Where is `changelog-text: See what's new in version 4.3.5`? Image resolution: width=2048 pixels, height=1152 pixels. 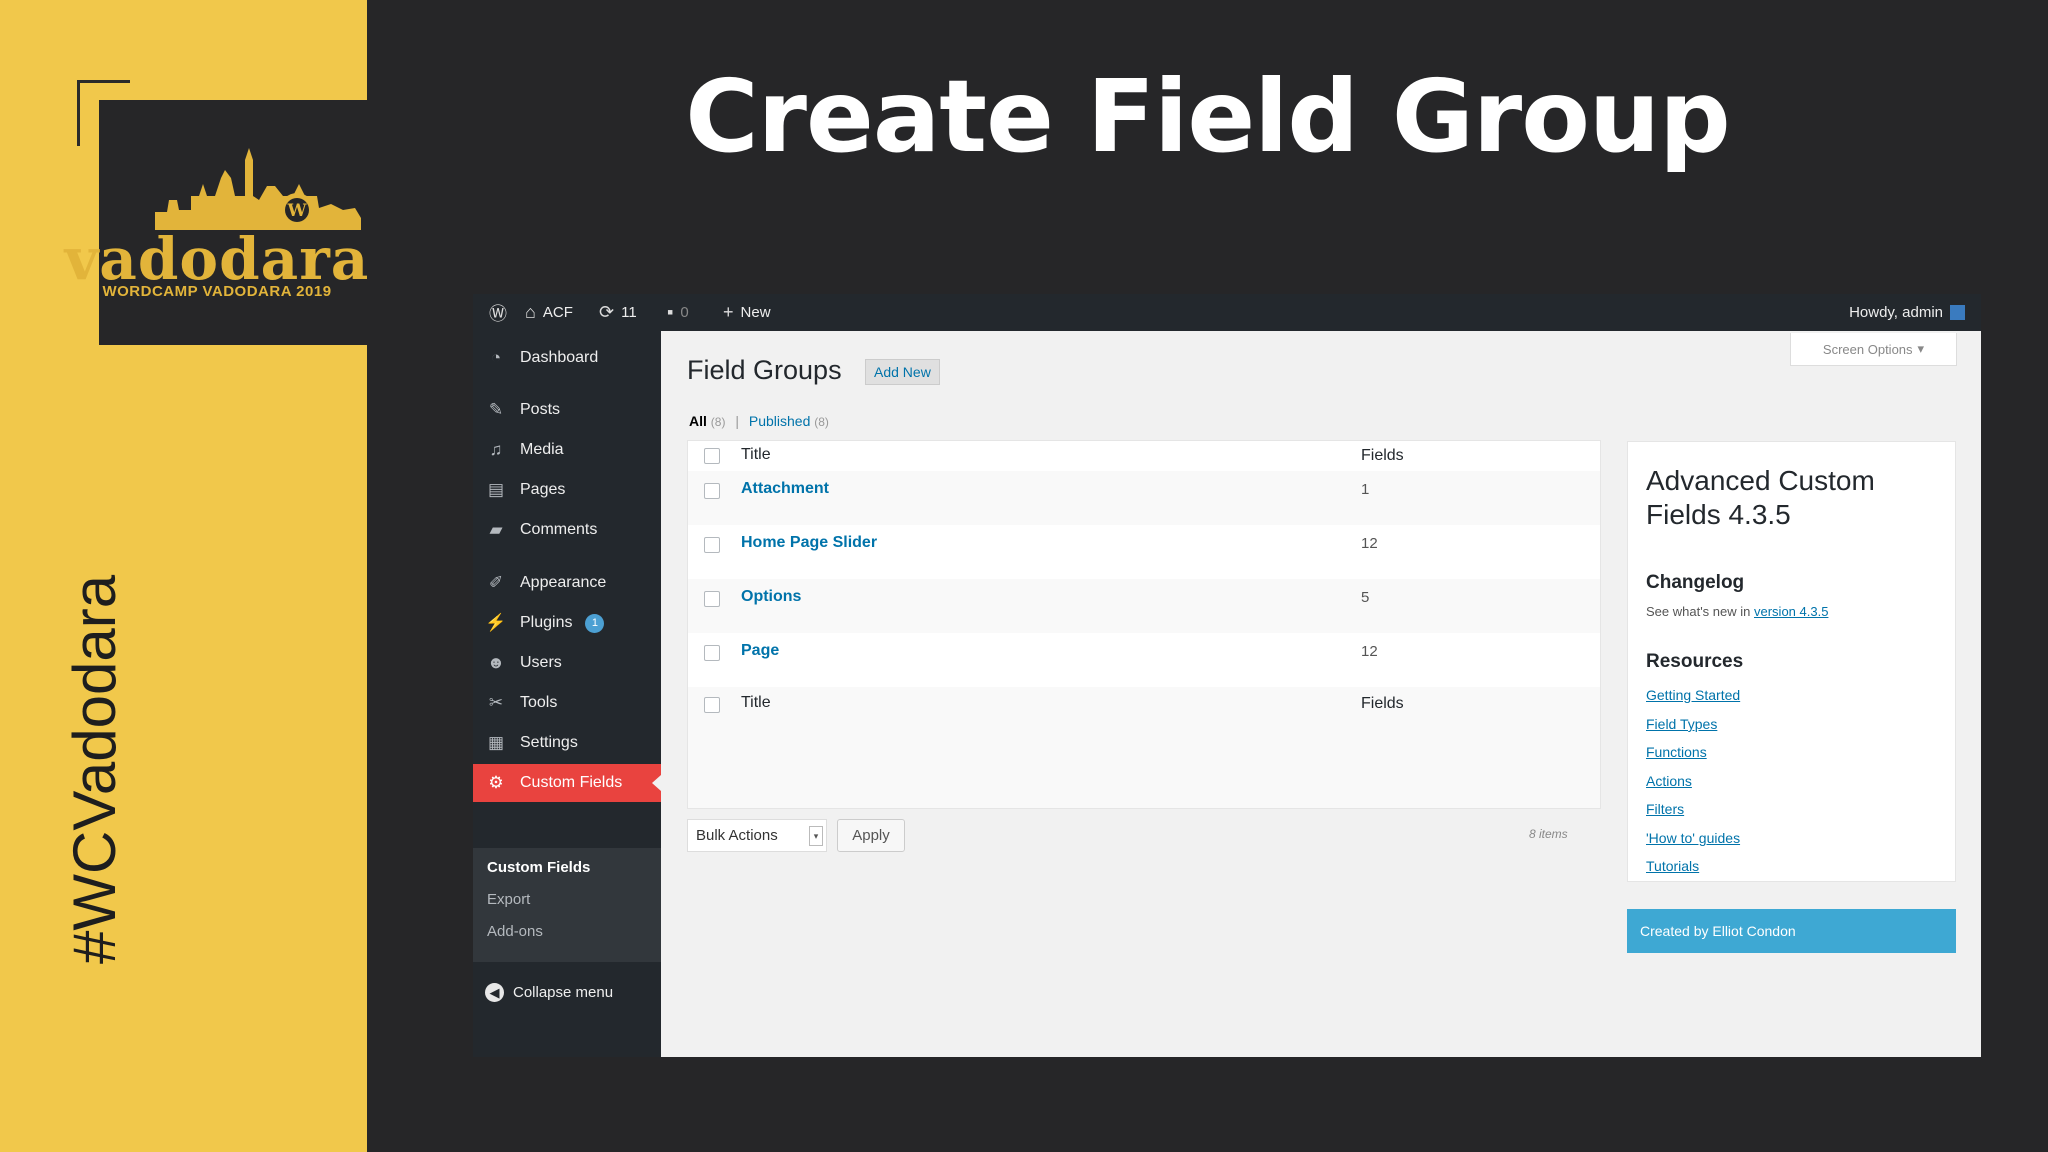
changelog-text: See what's new in version 4.3.5 is located at coordinates (1737, 611).